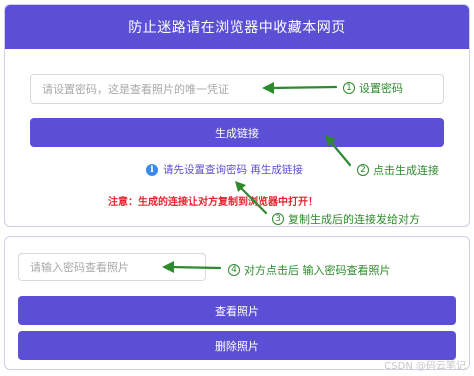  Describe the element at coordinates (425, 366) in the screenshot. I see `watermark: CSDN @码云笔记` at that location.